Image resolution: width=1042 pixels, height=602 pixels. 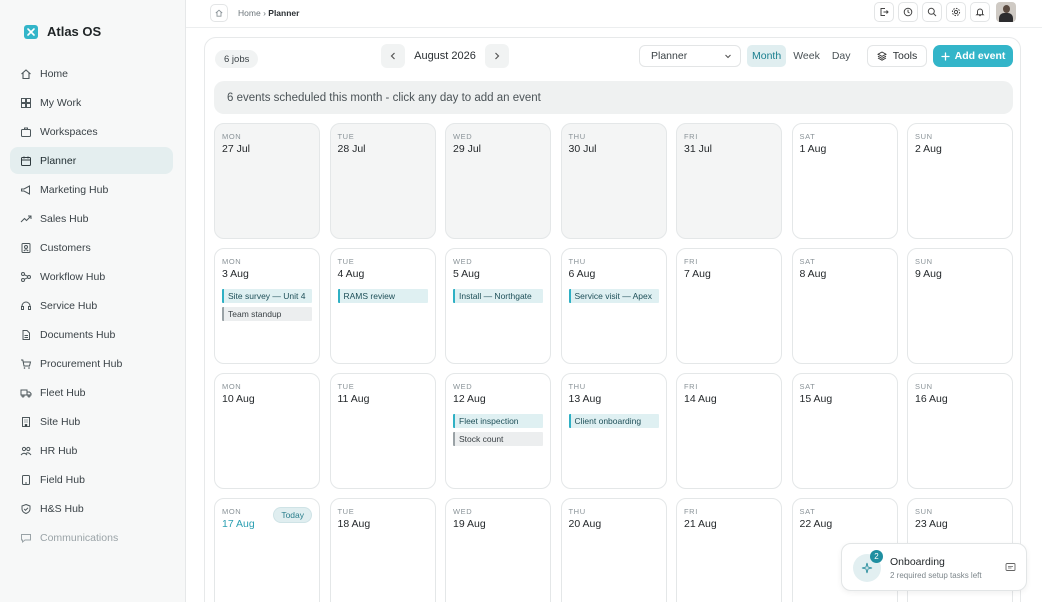 What do you see at coordinates (91, 102) in the screenshot?
I see `sidebar-item-my-work: My Work` at bounding box center [91, 102].